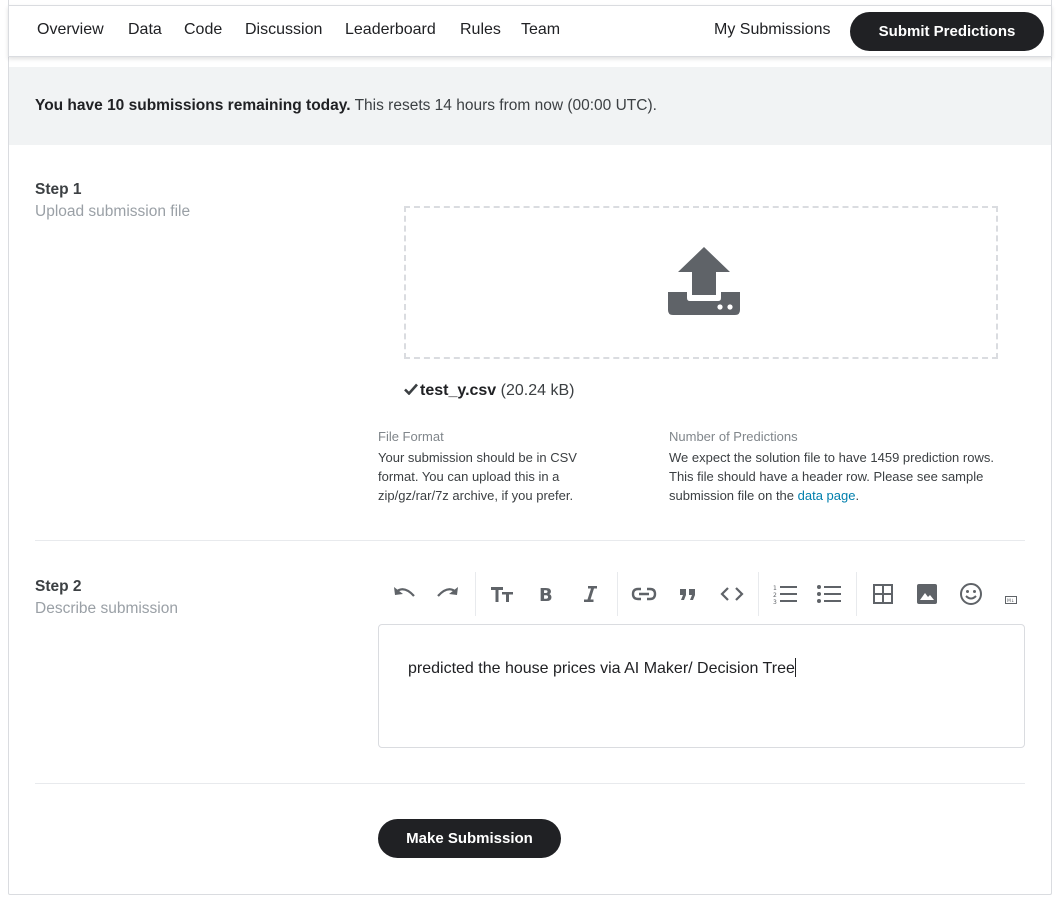 The image size is (1063, 900). I want to click on markdown-icon: M↓, so click(1011, 594).